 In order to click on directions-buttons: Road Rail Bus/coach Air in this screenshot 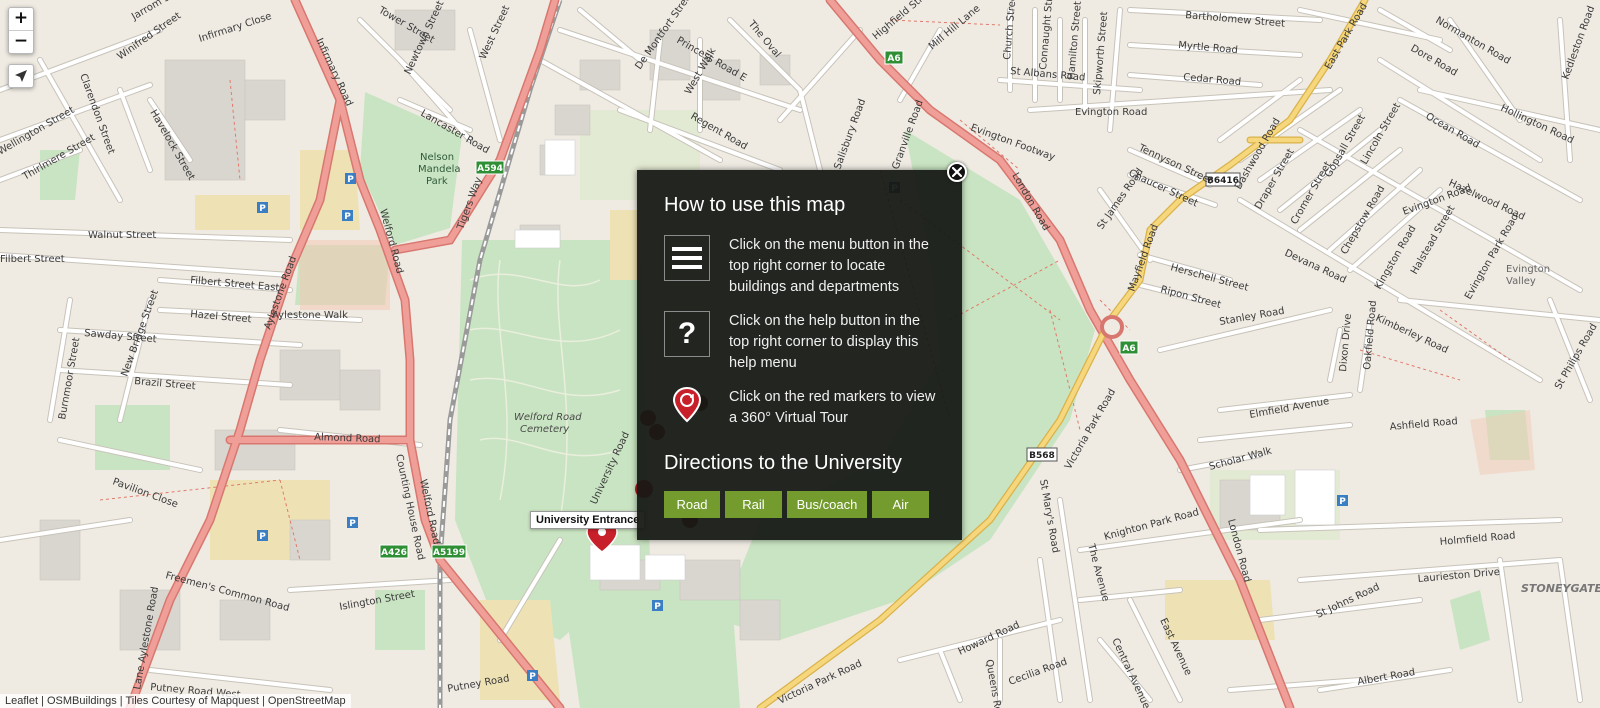, I will do `click(801, 504)`.